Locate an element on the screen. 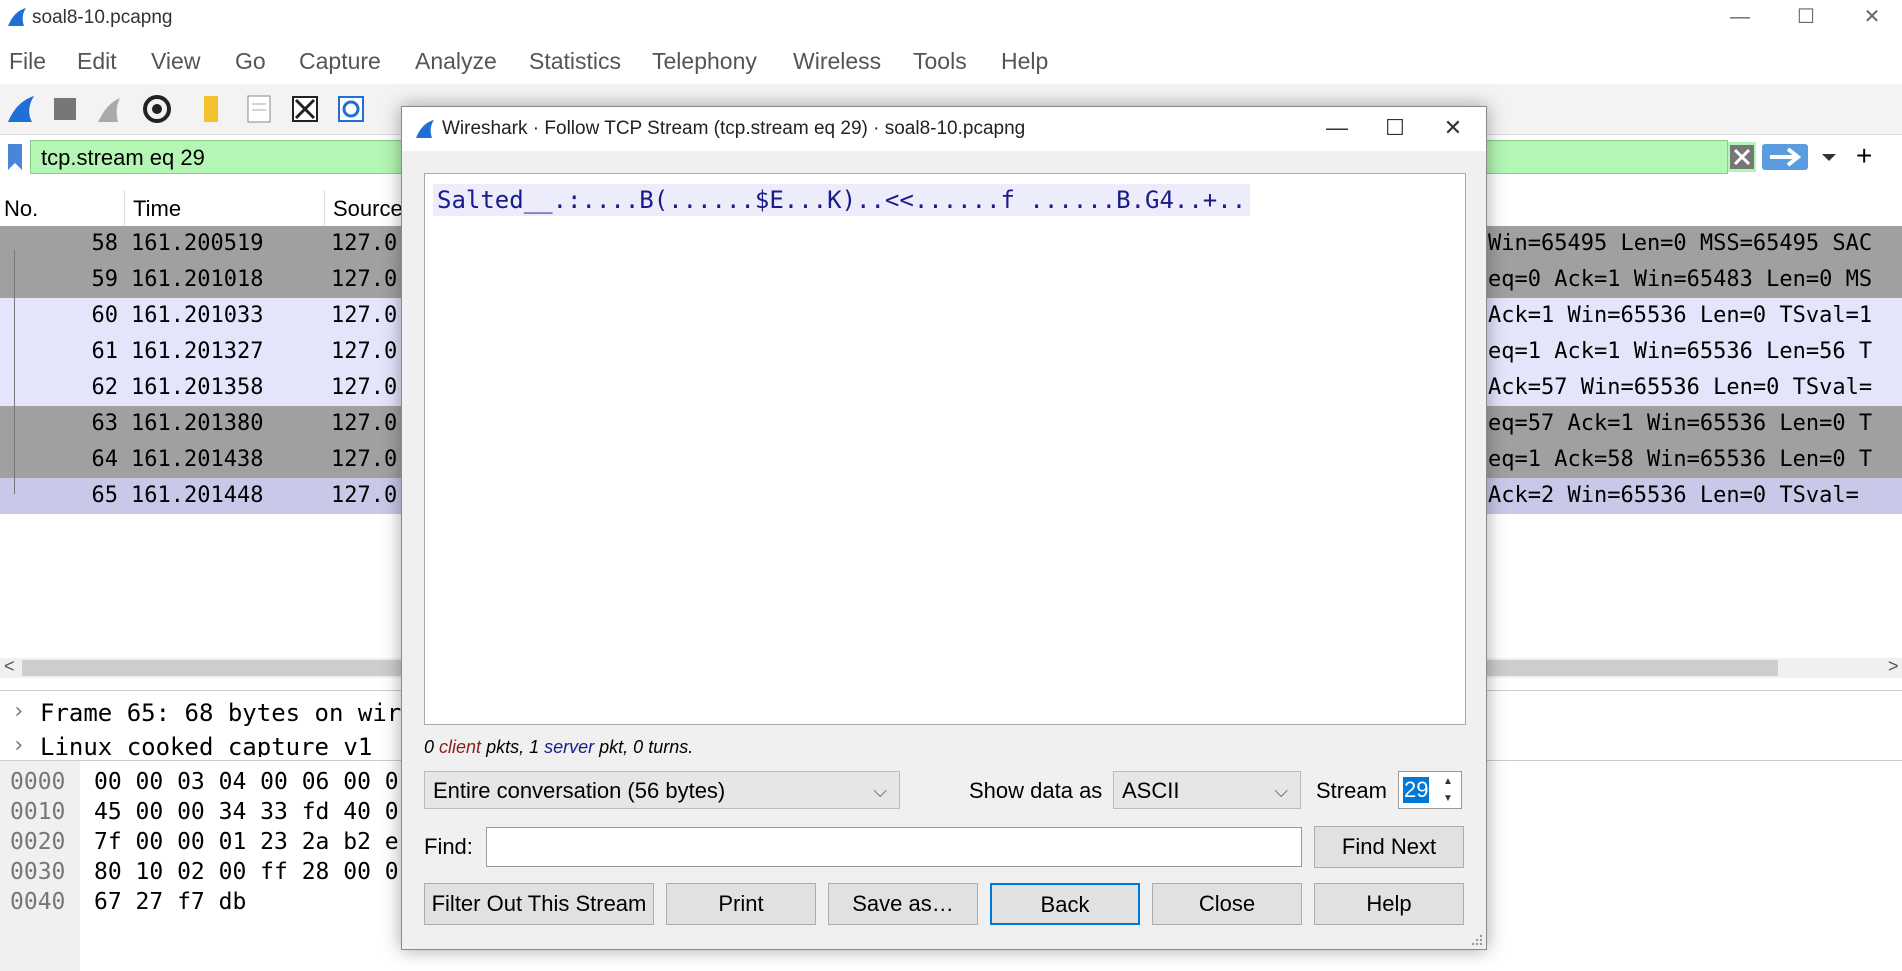 The image size is (1902, 971). column-time: Time is located at coordinates (157, 209).